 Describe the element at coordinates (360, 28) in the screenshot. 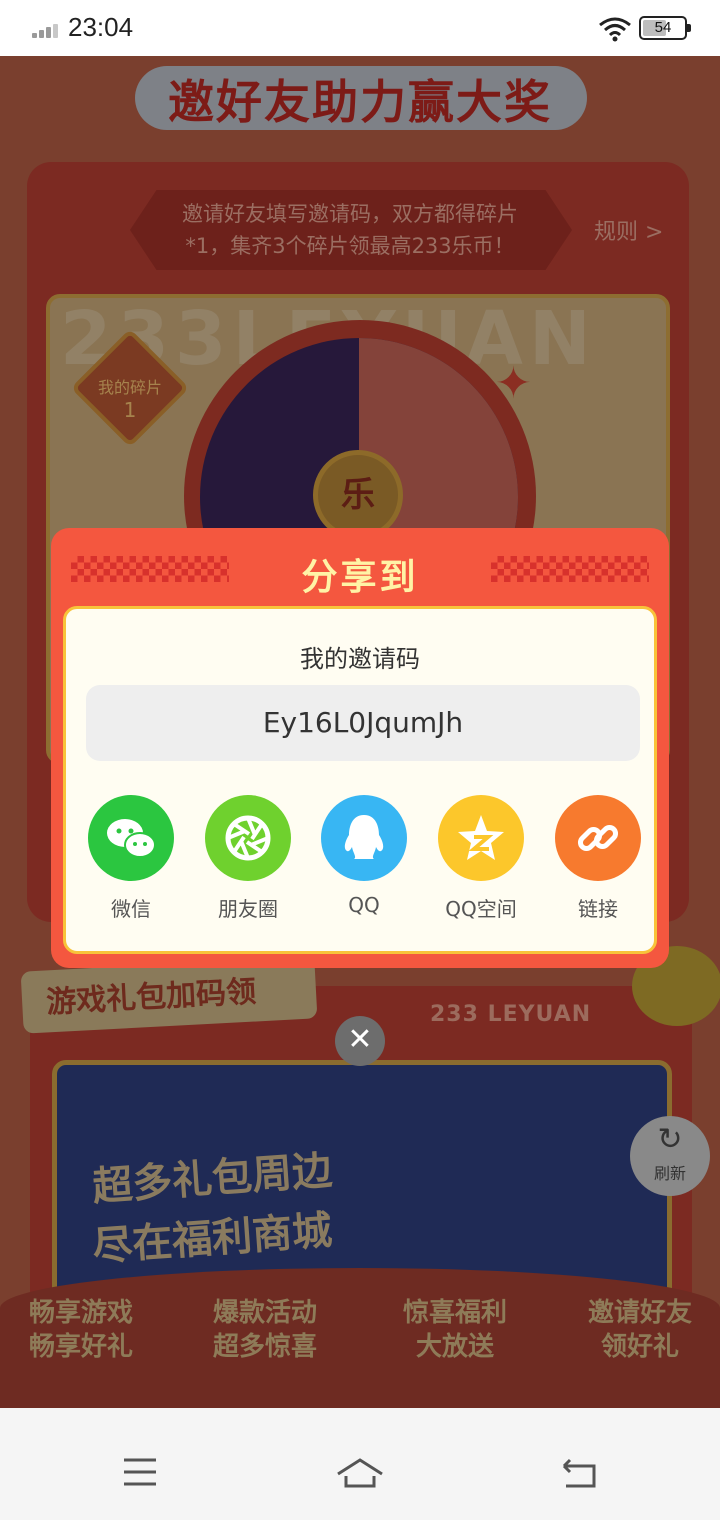

I see `status-bar: 23:04 54` at that location.